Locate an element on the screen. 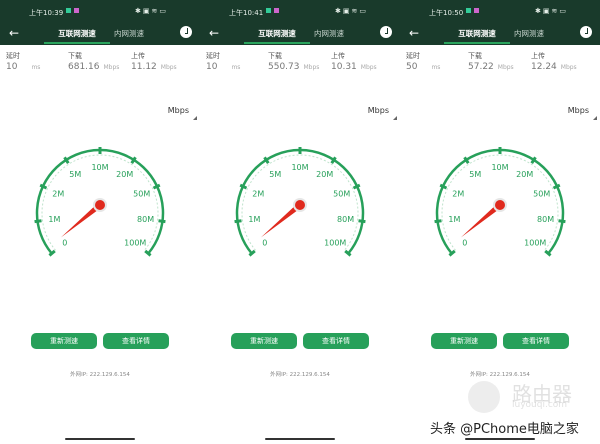 This screenshot has width=600, height=444. download-value: 57.22 is located at coordinates (481, 67).